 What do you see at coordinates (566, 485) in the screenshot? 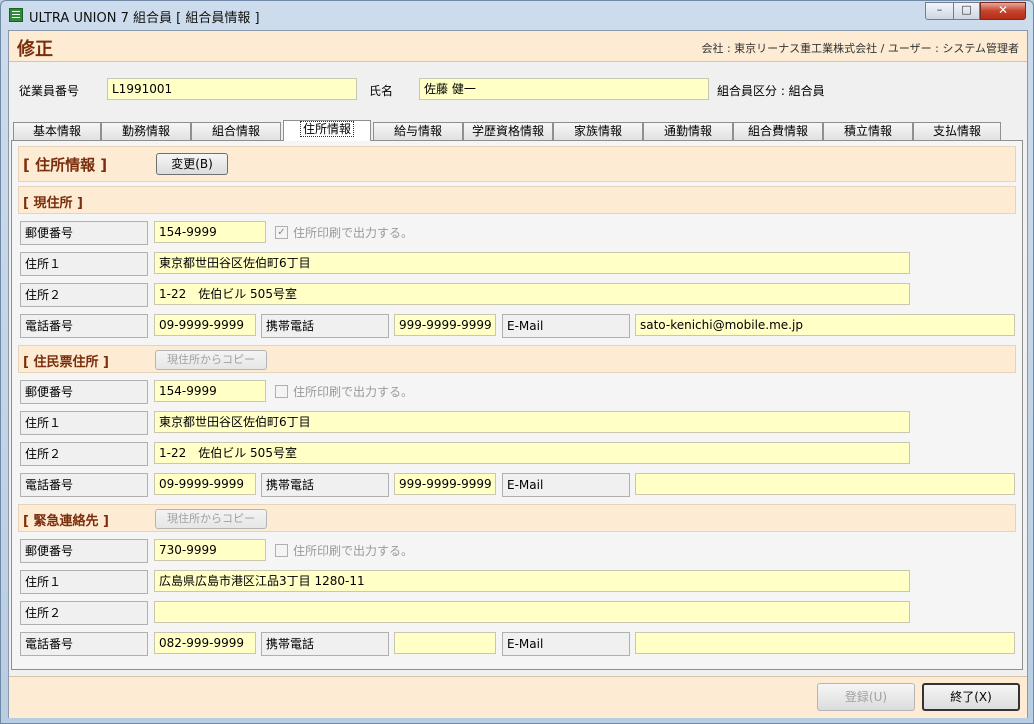
I see `resident-email-label: E-Mail` at bounding box center [566, 485].